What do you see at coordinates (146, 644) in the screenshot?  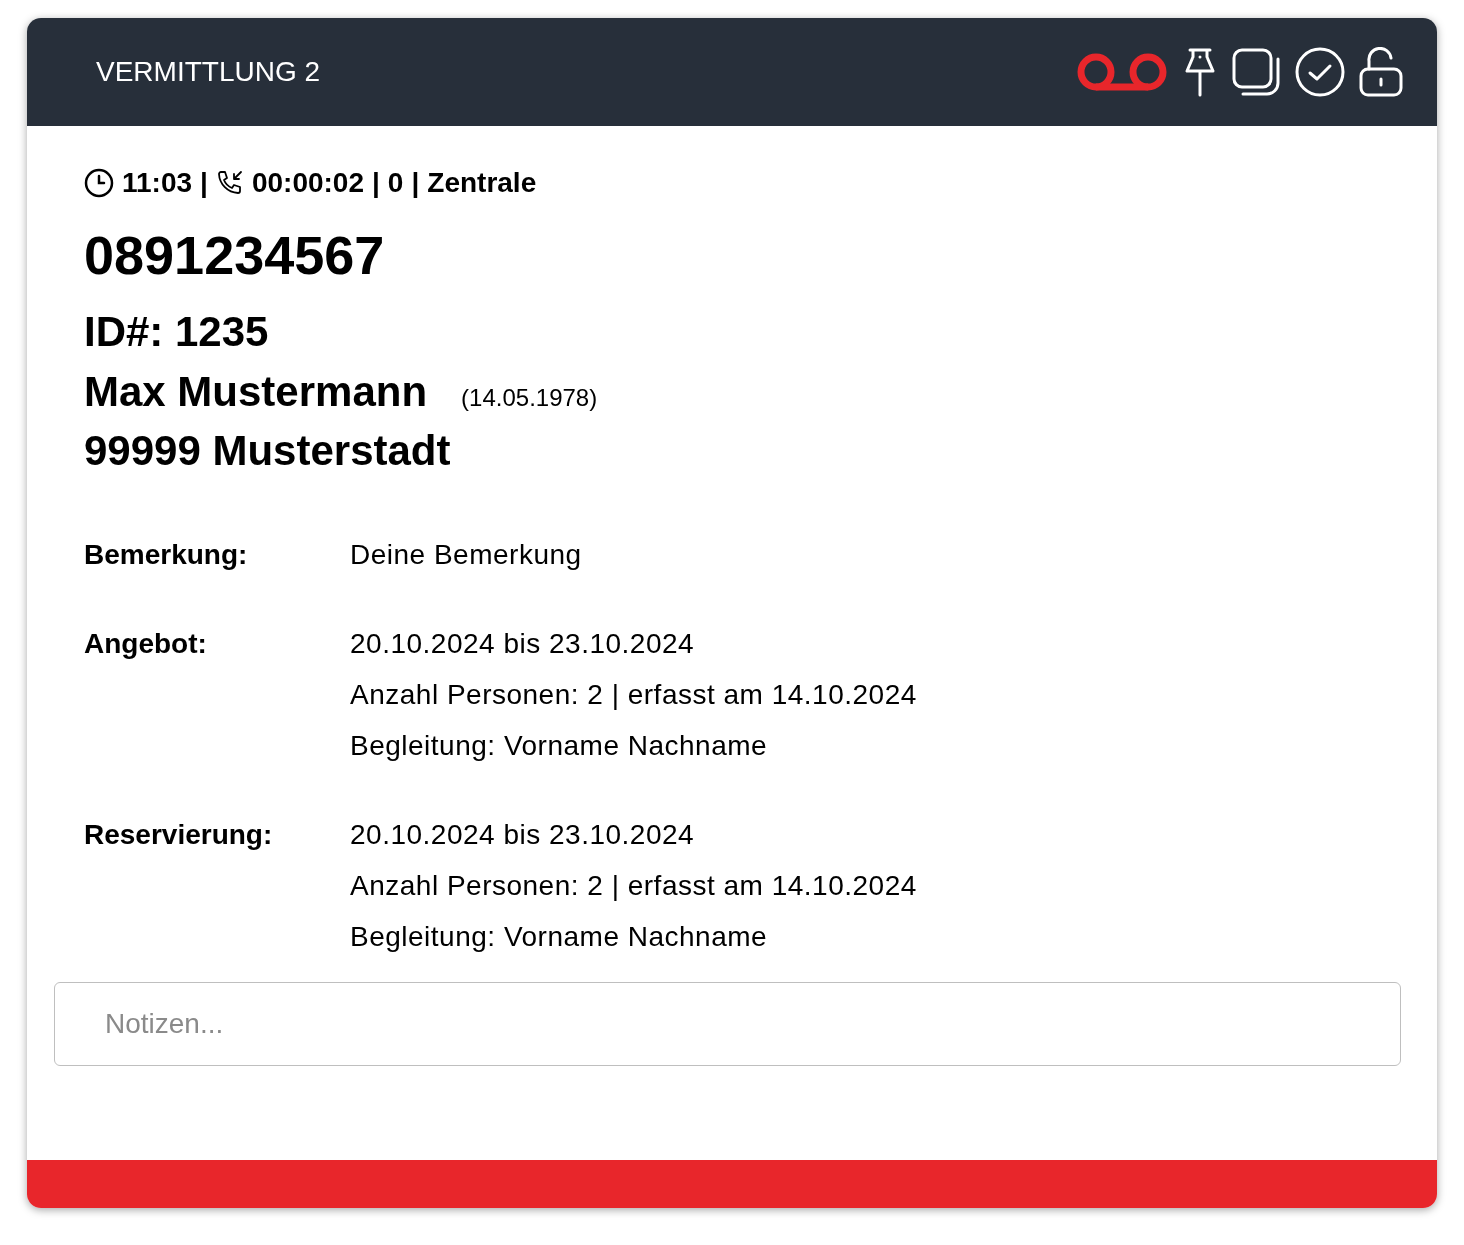 I see `detail-label: Angebot:` at bounding box center [146, 644].